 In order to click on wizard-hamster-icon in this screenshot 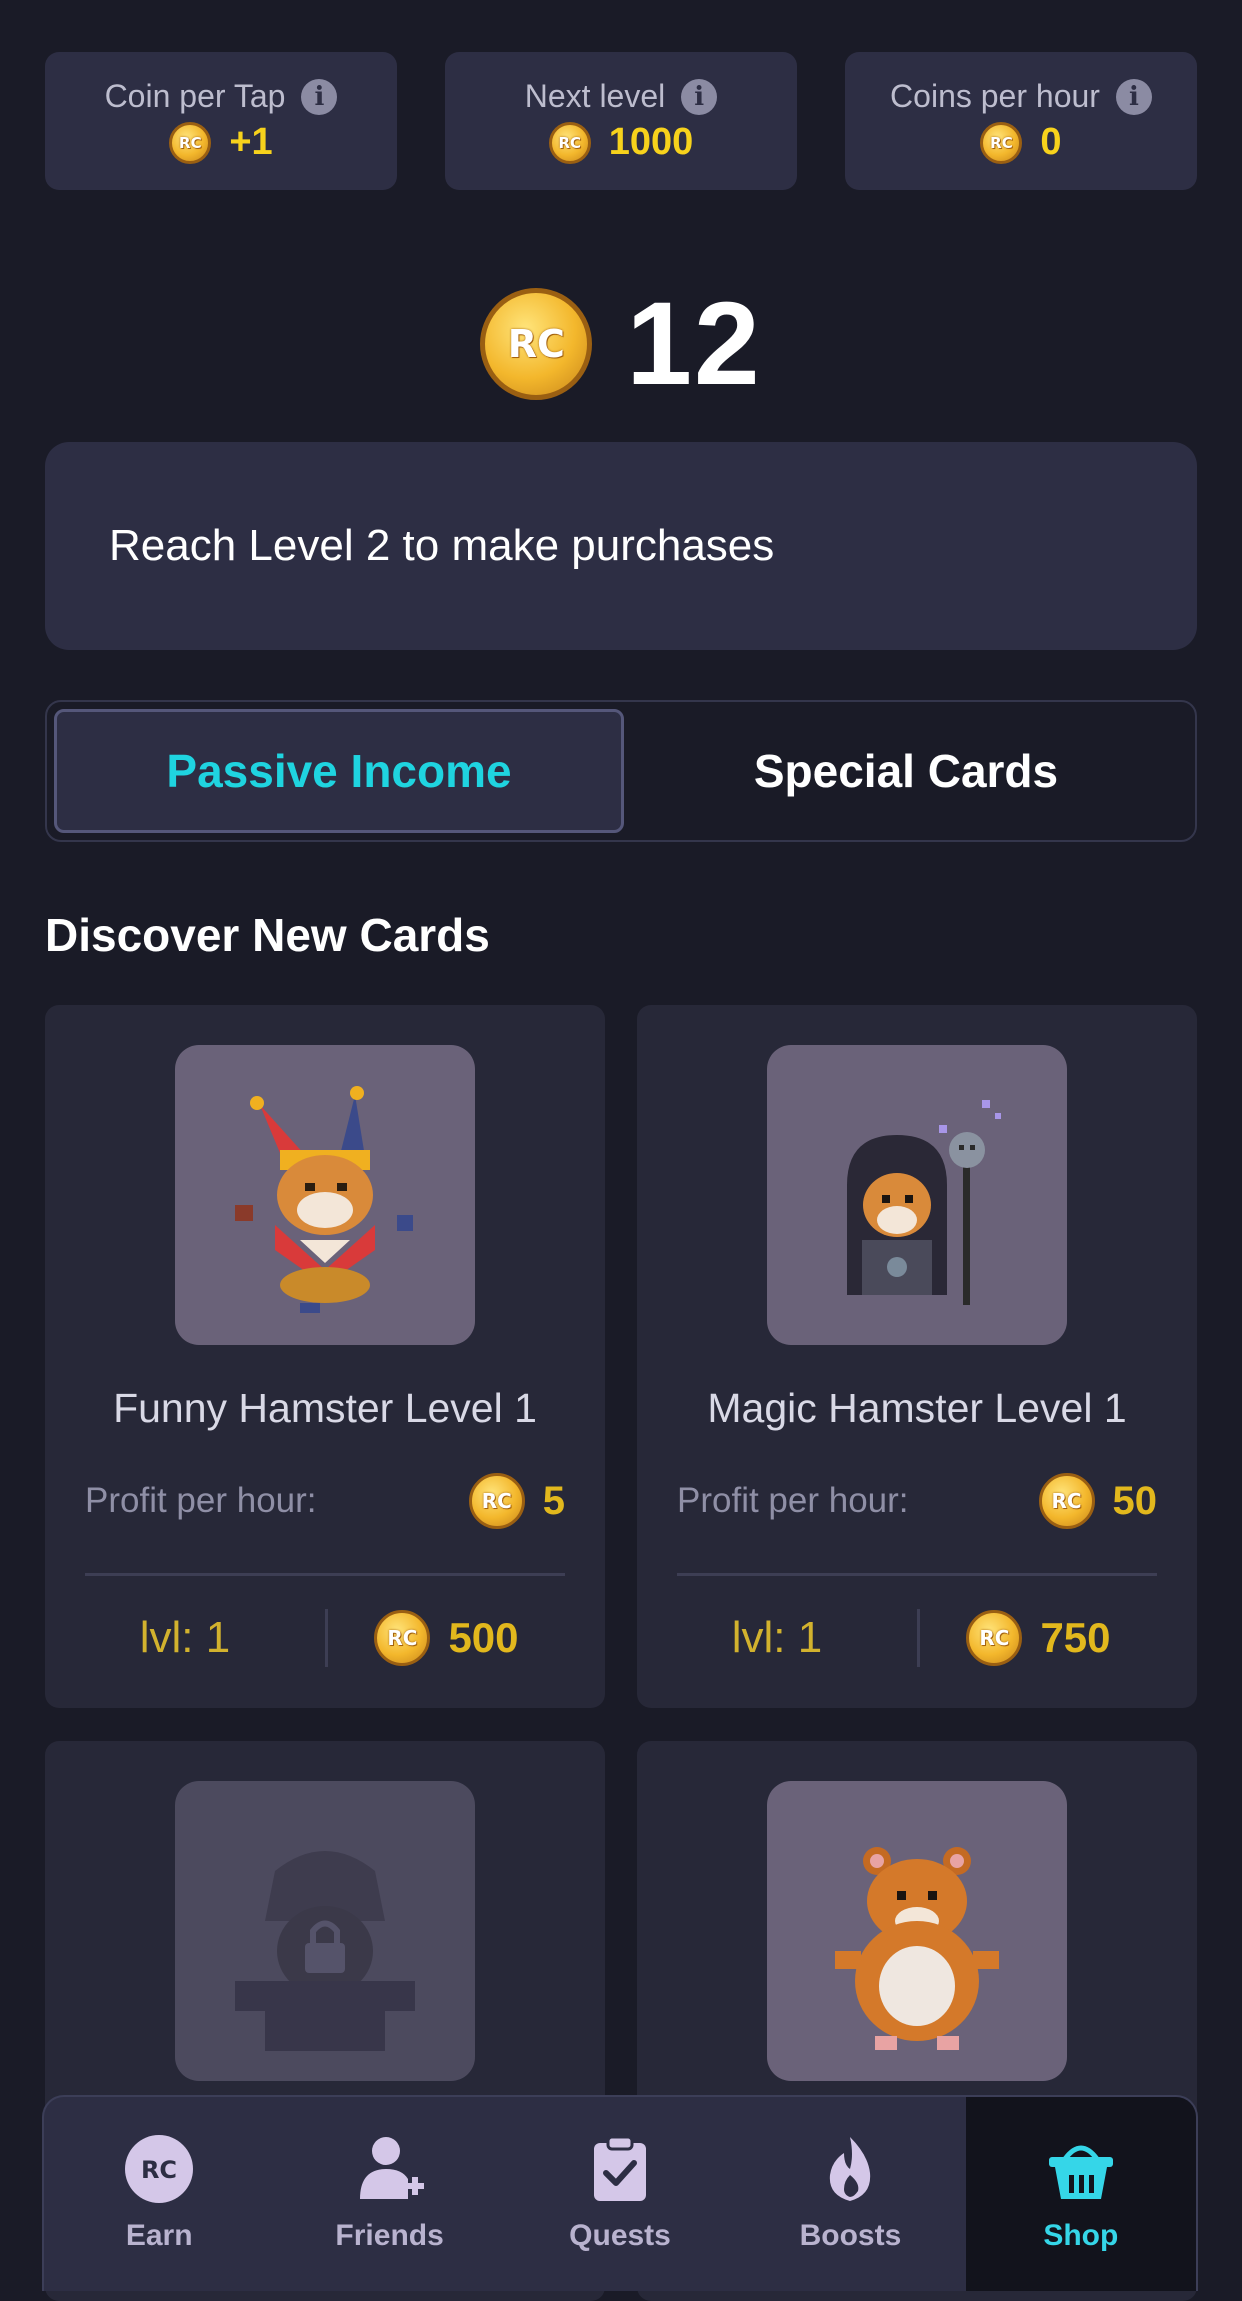, I will do `click(924, 1202)`.